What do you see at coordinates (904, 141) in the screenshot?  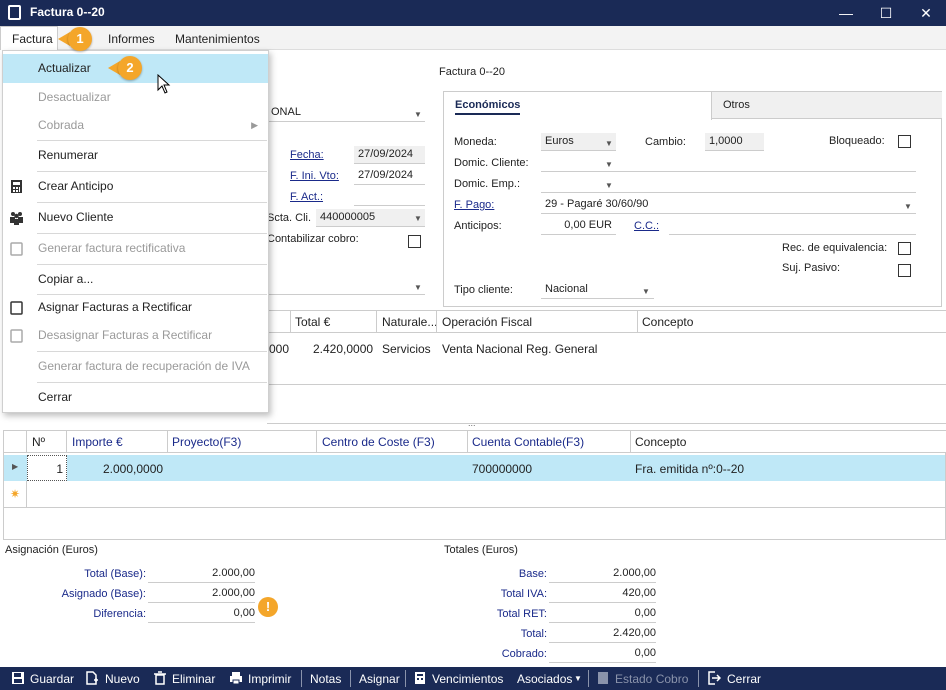 I see `bloqueado-checkbox` at bounding box center [904, 141].